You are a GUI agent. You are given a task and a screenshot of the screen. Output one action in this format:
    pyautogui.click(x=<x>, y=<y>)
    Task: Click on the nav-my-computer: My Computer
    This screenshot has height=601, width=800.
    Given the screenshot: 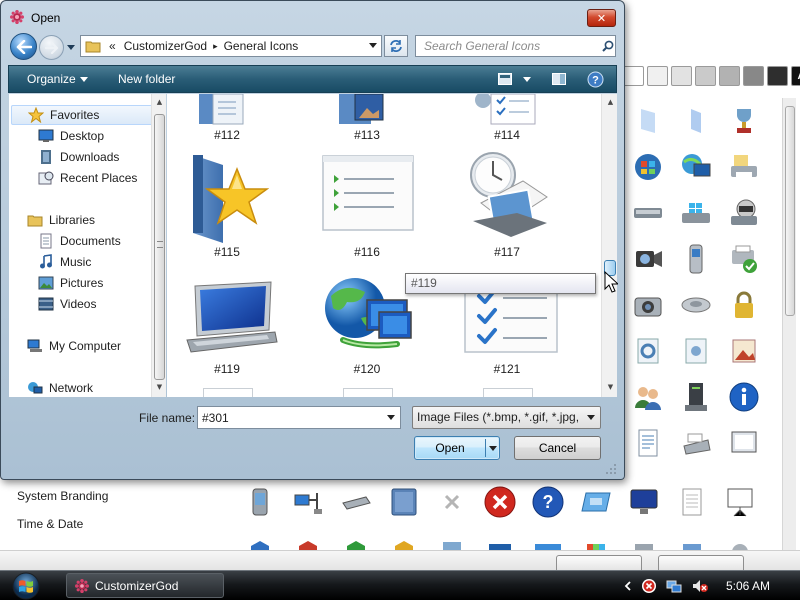 What is the action you would take?
    pyautogui.click(x=82, y=346)
    